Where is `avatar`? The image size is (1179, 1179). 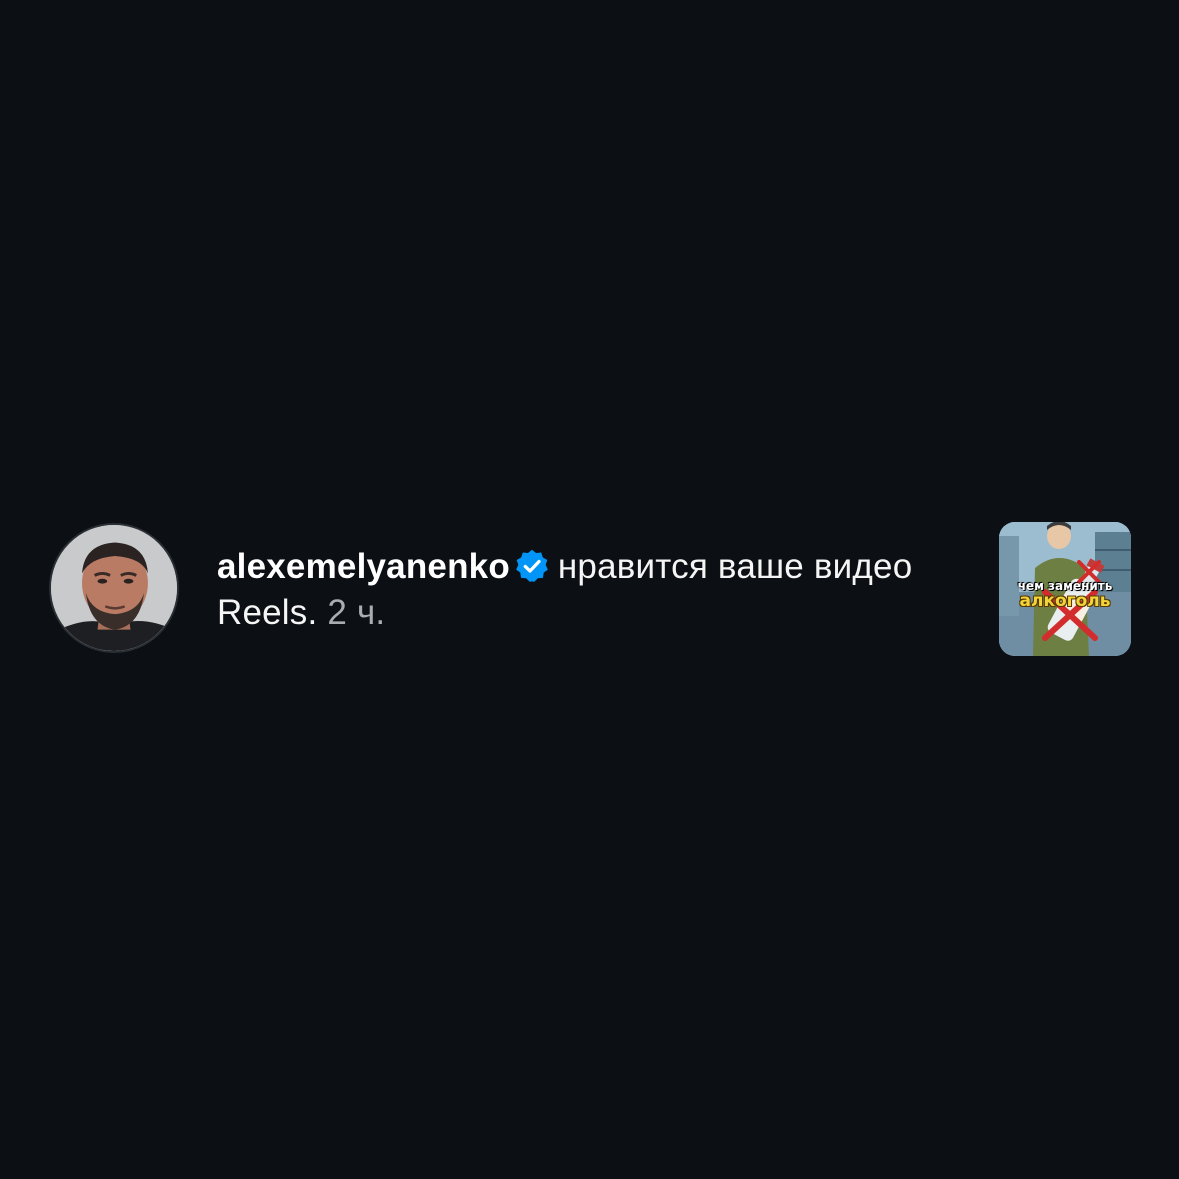 avatar is located at coordinates (114, 588).